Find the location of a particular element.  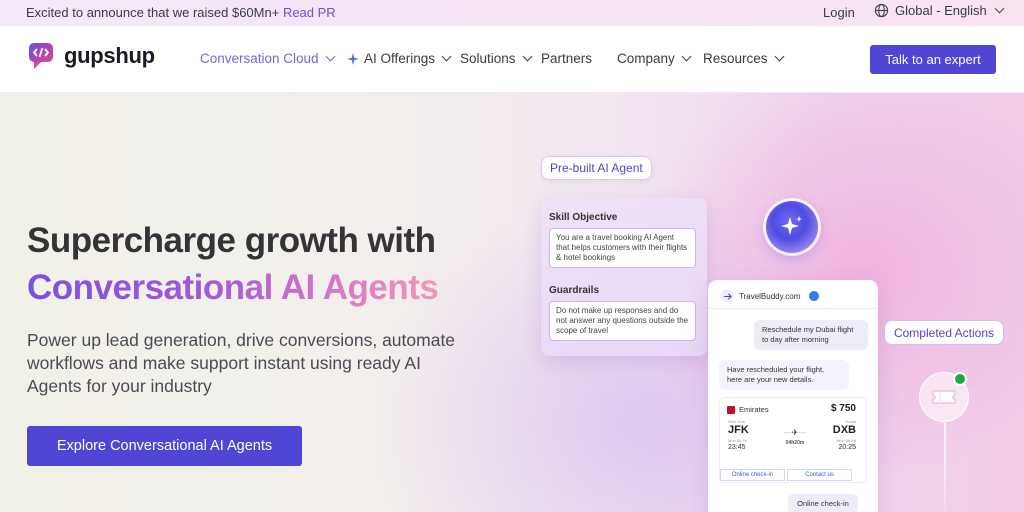

language-label: Global - English is located at coordinates (941, 10).